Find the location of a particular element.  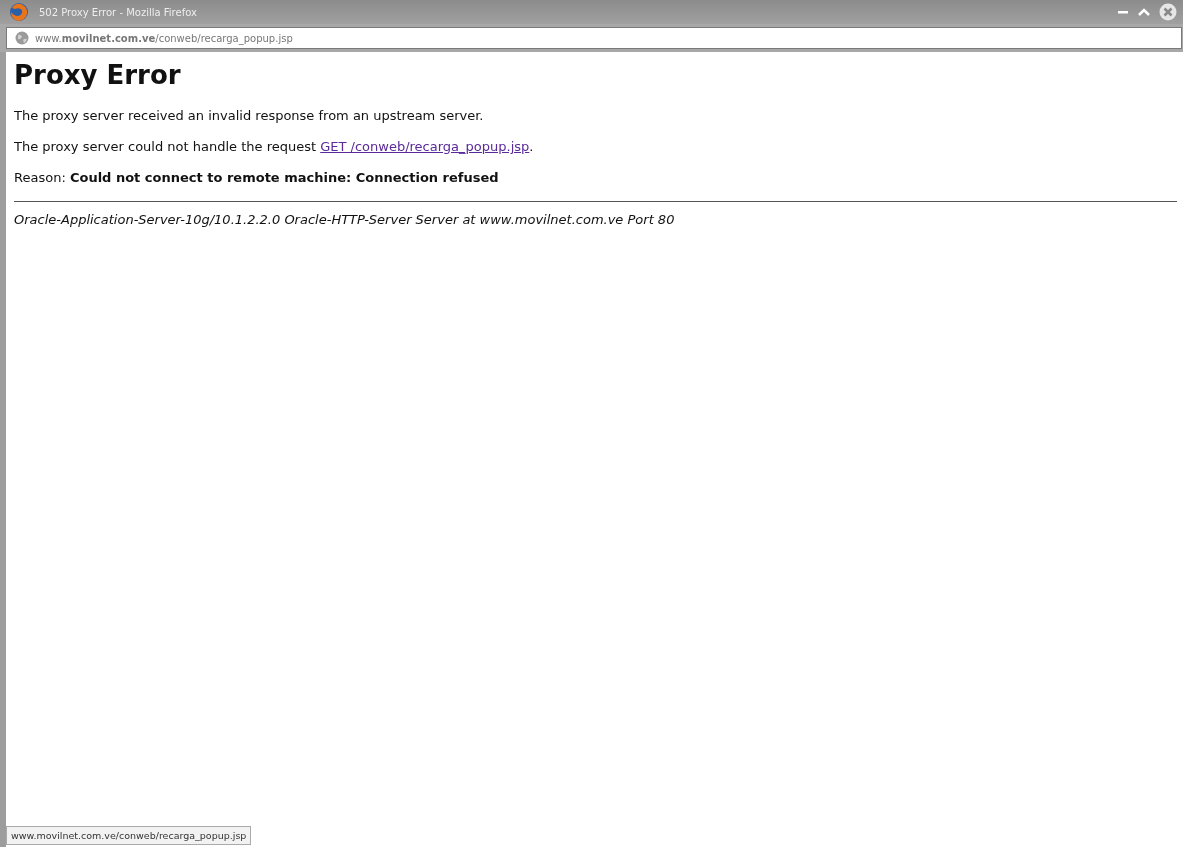

error-message: The proxy server received an invalid response from an upstream server. is located at coordinates (249, 115).